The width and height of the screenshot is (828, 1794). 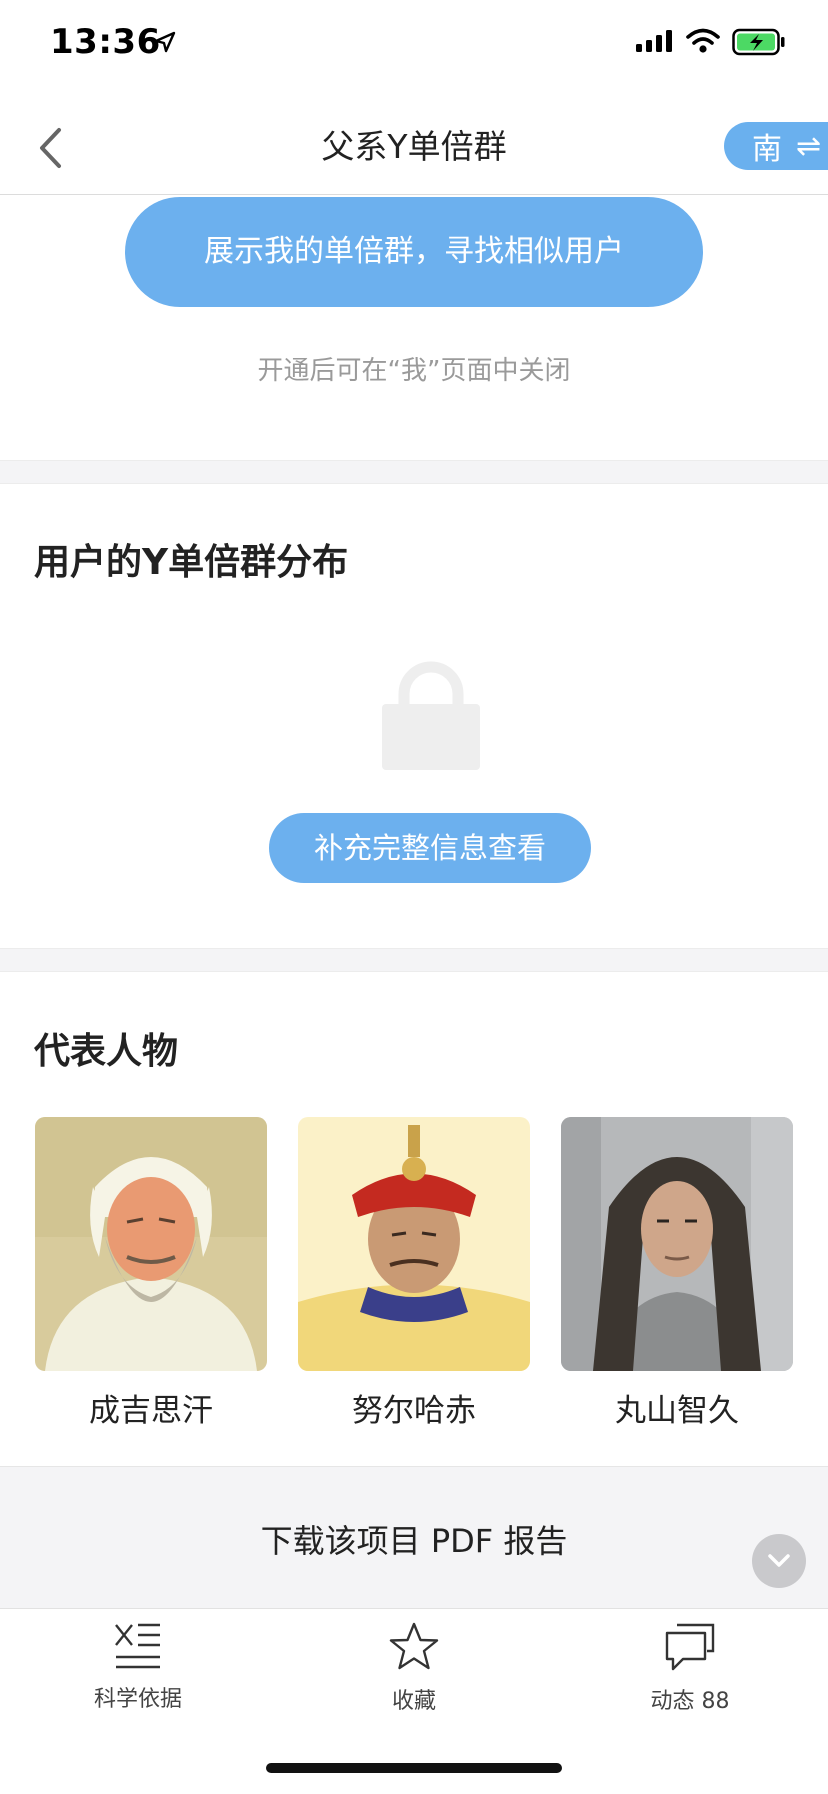 What do you see at coordinates (767, 149) in the screenshot?
I see `switch-label: 南` at bounding box center [767, 149].